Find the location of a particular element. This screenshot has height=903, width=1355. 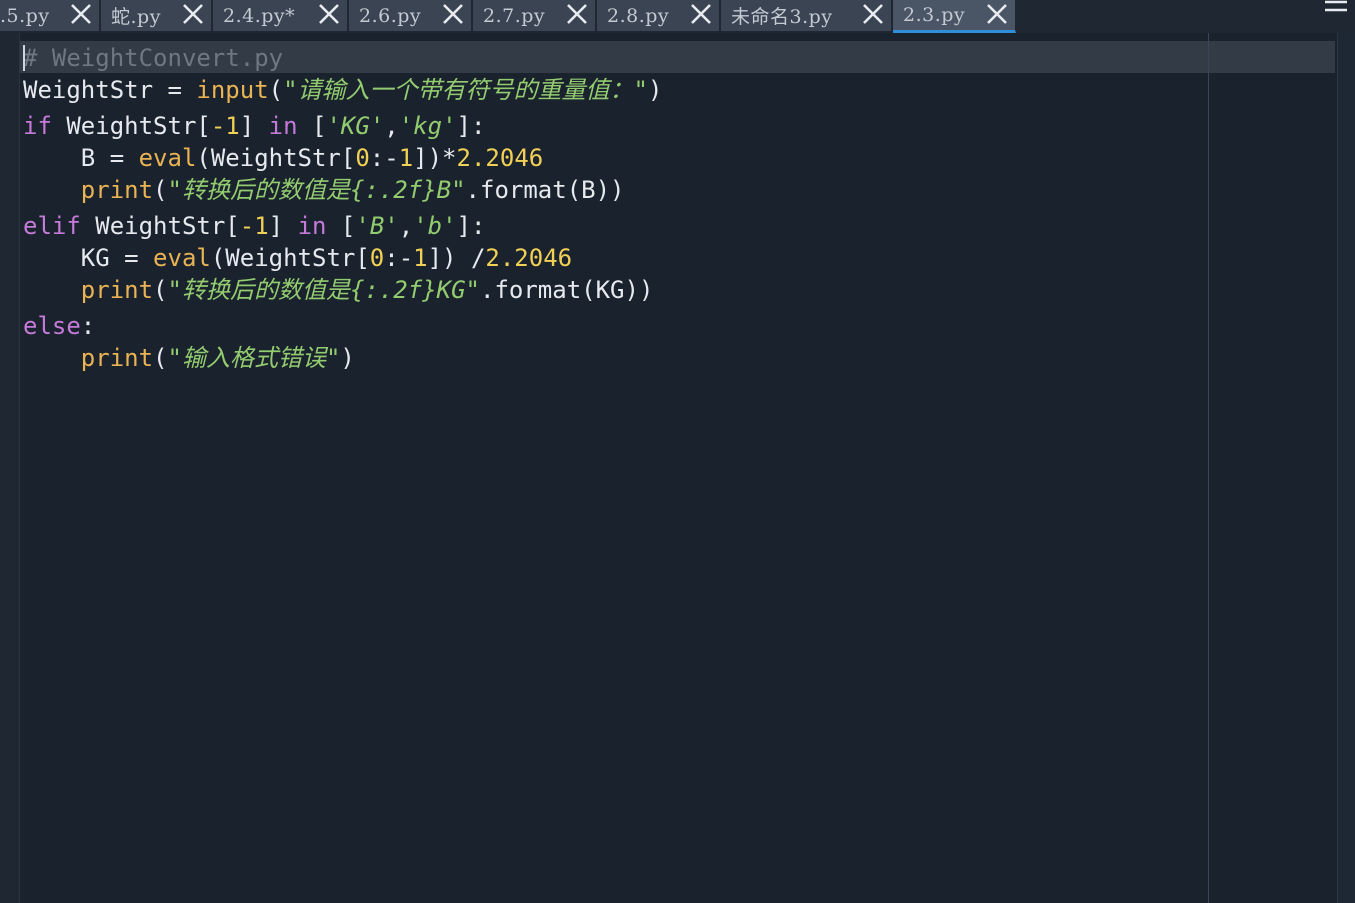

code-text: B = is located at coordinates (109, 158).